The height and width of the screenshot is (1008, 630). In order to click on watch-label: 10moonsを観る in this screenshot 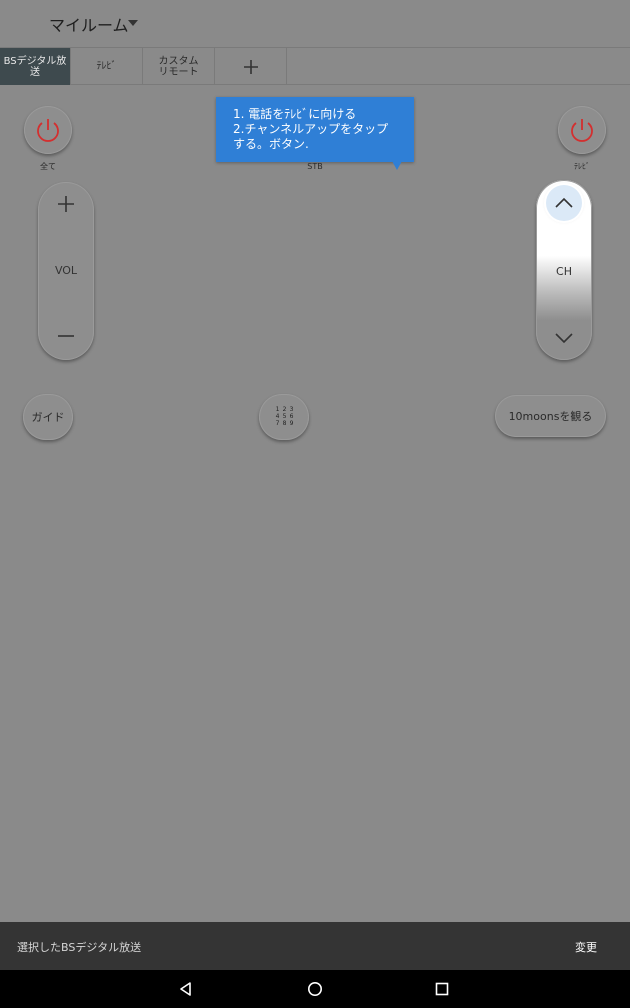, I will do `click(550, 416)`.